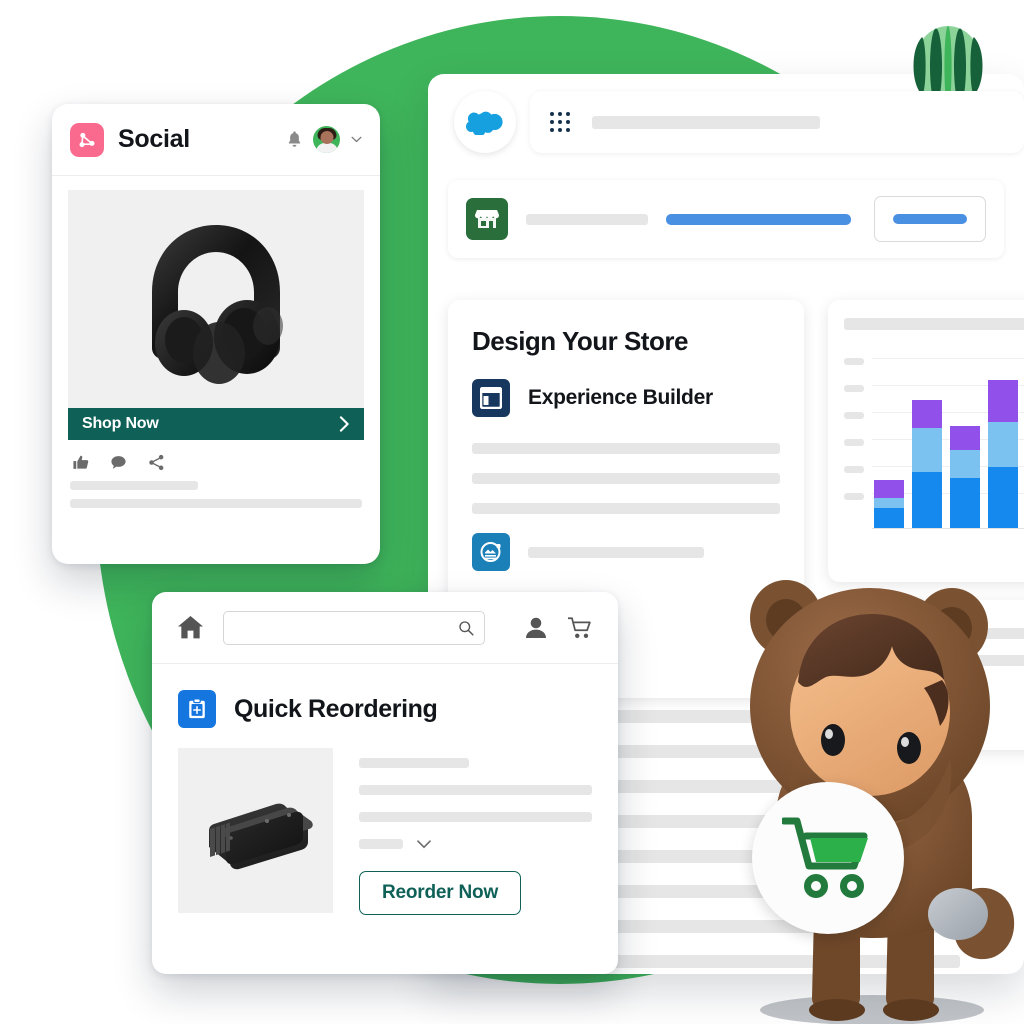 This screenshot has width=1024, height=1024. Describe the element at coordinates (620, 397) in the screenshot. I see `experience-builder-label: Experience Builder` at that location.